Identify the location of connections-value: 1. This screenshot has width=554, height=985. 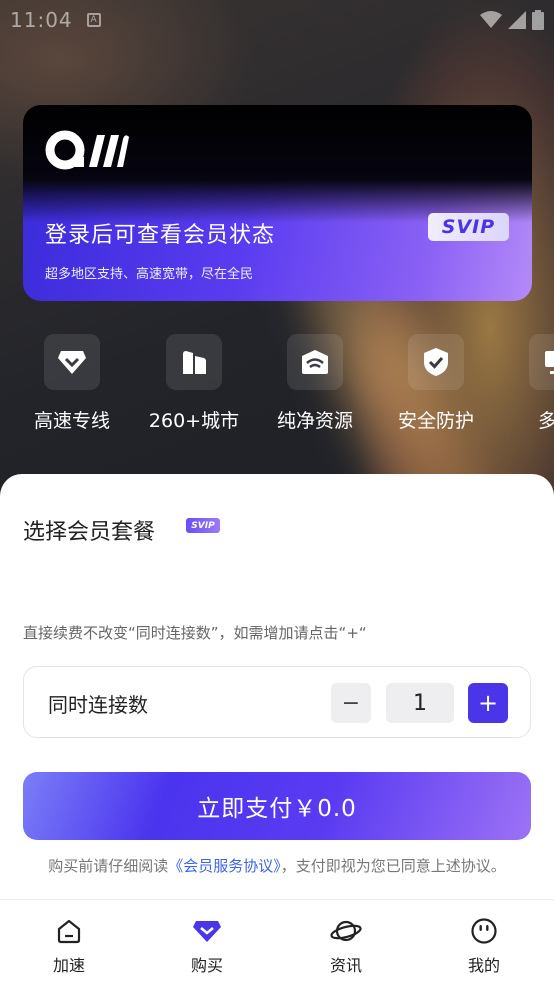
(420, 703).